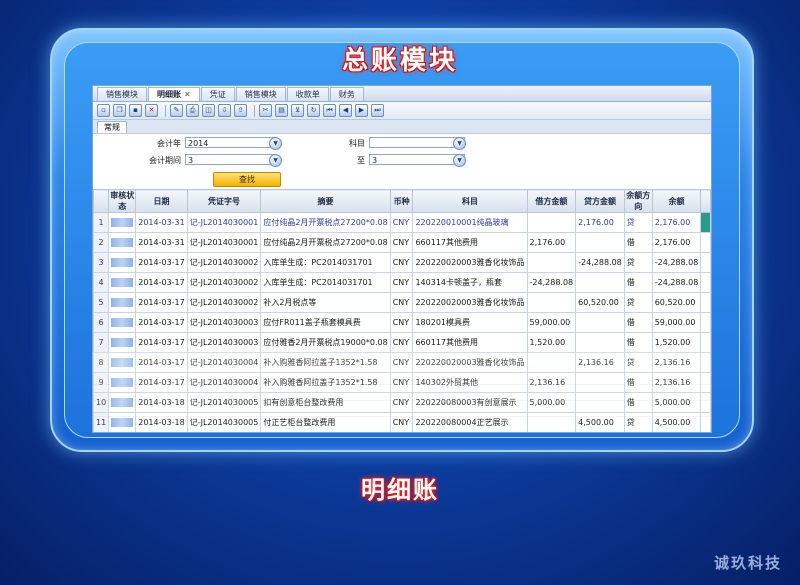 Image resolution: width=800 pixels, height=585 pixels. Describe the element at coordinates (217, 94) in the screenshot. I see `tab-voucher: 凭证` at that location.